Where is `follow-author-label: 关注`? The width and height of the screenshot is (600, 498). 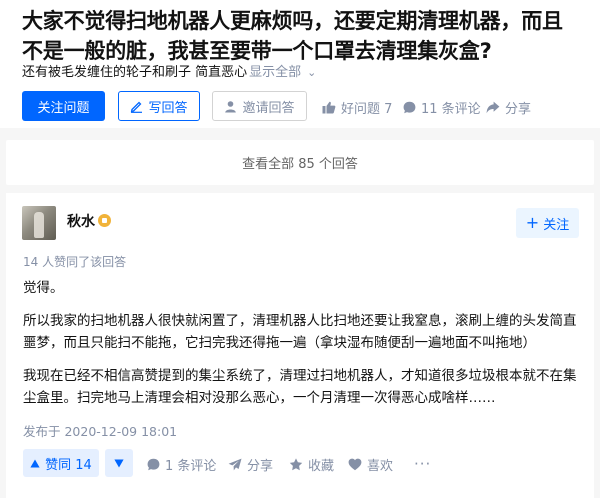
follow-author-label: 关注 is located at coordinates (556, 225).